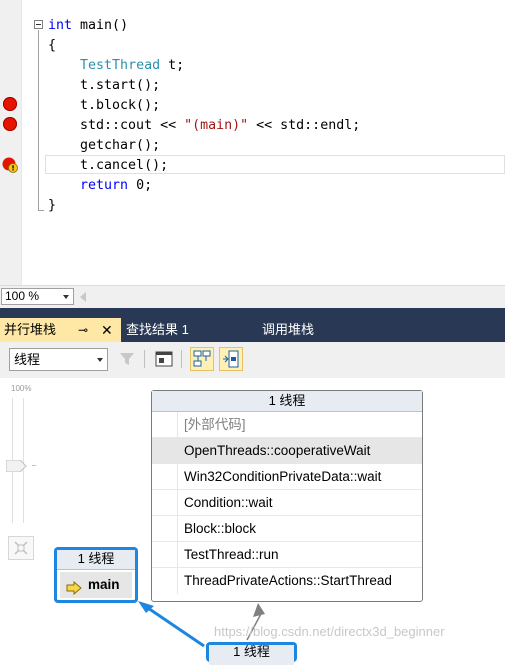 This screenshot has width=505, height=665. I want to click on frame-main: main, so click(96, 585).